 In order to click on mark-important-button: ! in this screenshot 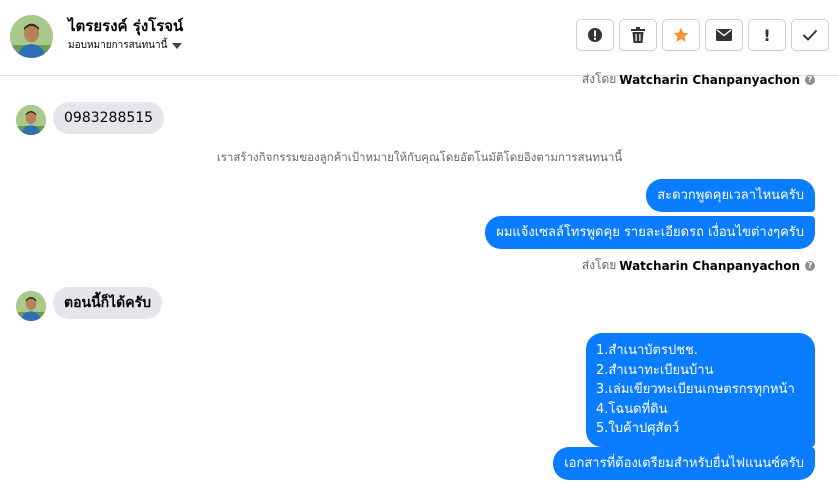, I will do `click(767, 35)`.